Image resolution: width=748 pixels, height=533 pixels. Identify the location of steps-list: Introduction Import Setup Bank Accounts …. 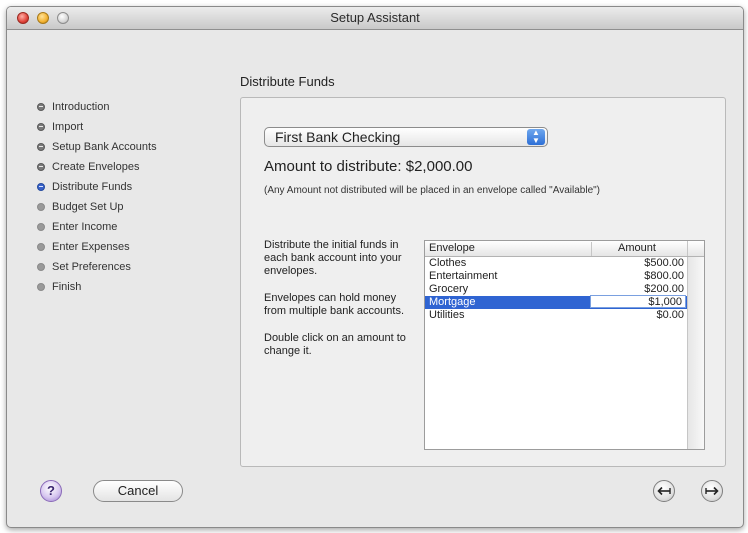
(97, 197).